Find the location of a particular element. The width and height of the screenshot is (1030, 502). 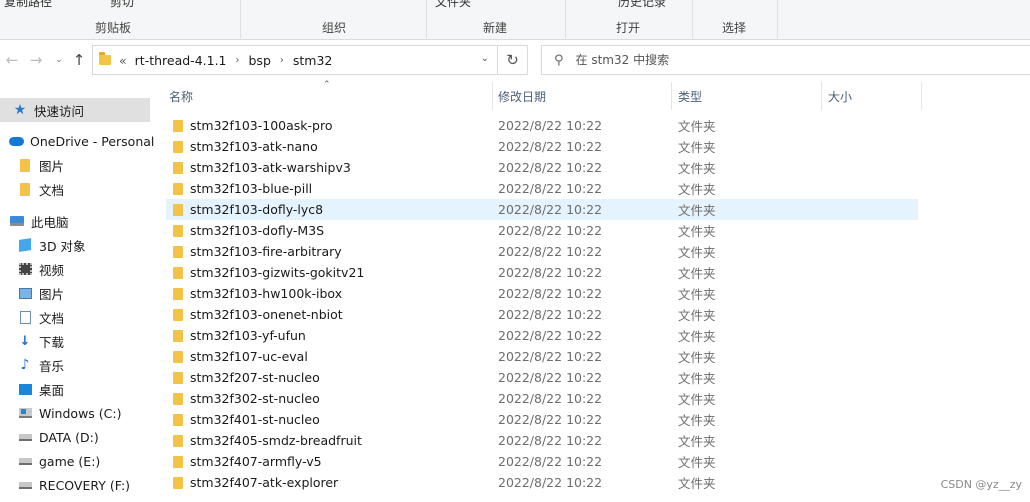

file-name: stm32f103-dofly-lyc8 is located at coordinates (257, 209).